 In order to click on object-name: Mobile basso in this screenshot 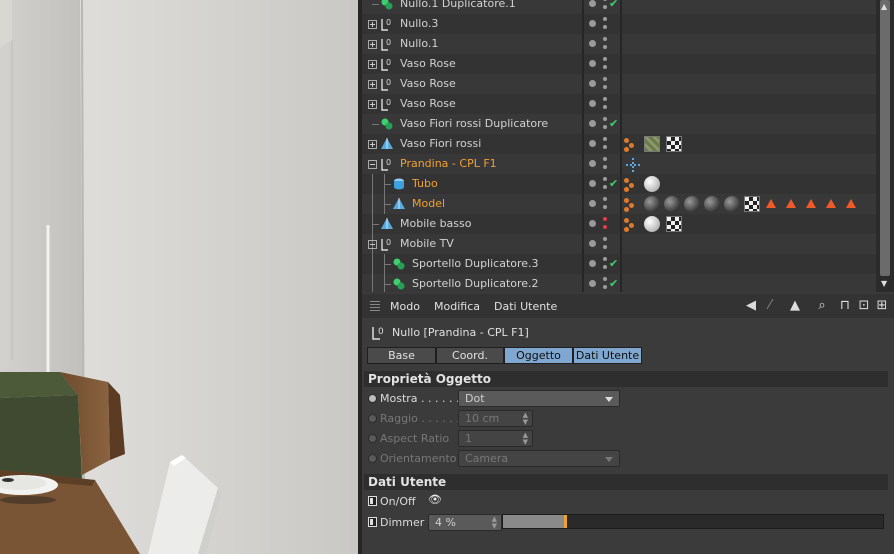, I will do `click(436, 223)`.